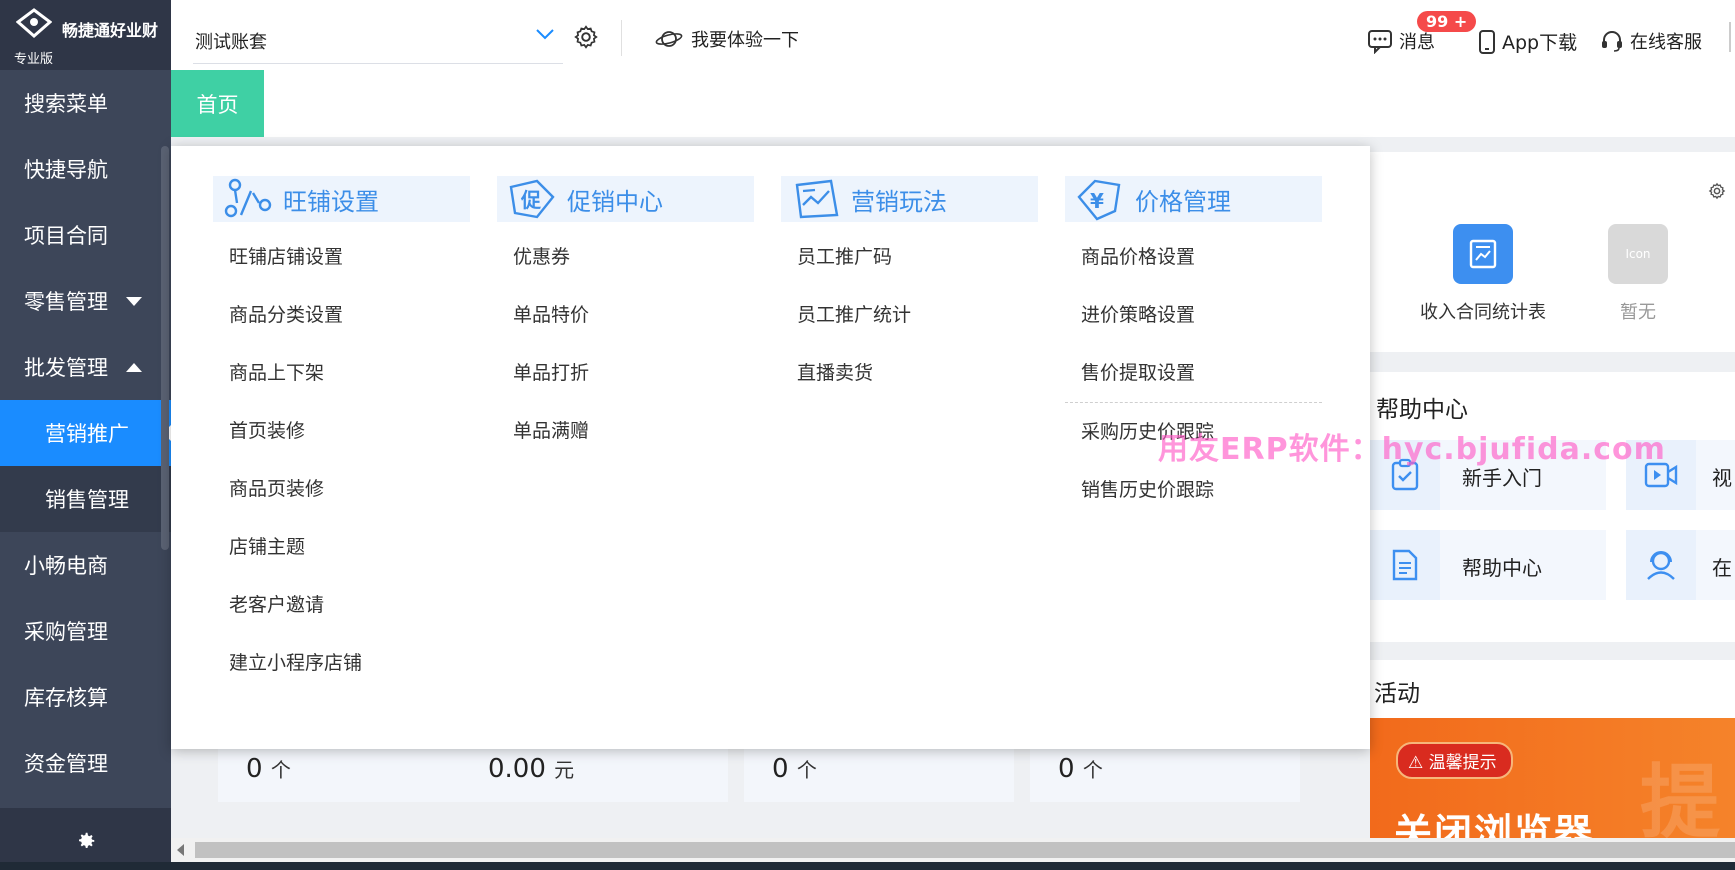  I want to click on document-icon, so click(1405, 565).